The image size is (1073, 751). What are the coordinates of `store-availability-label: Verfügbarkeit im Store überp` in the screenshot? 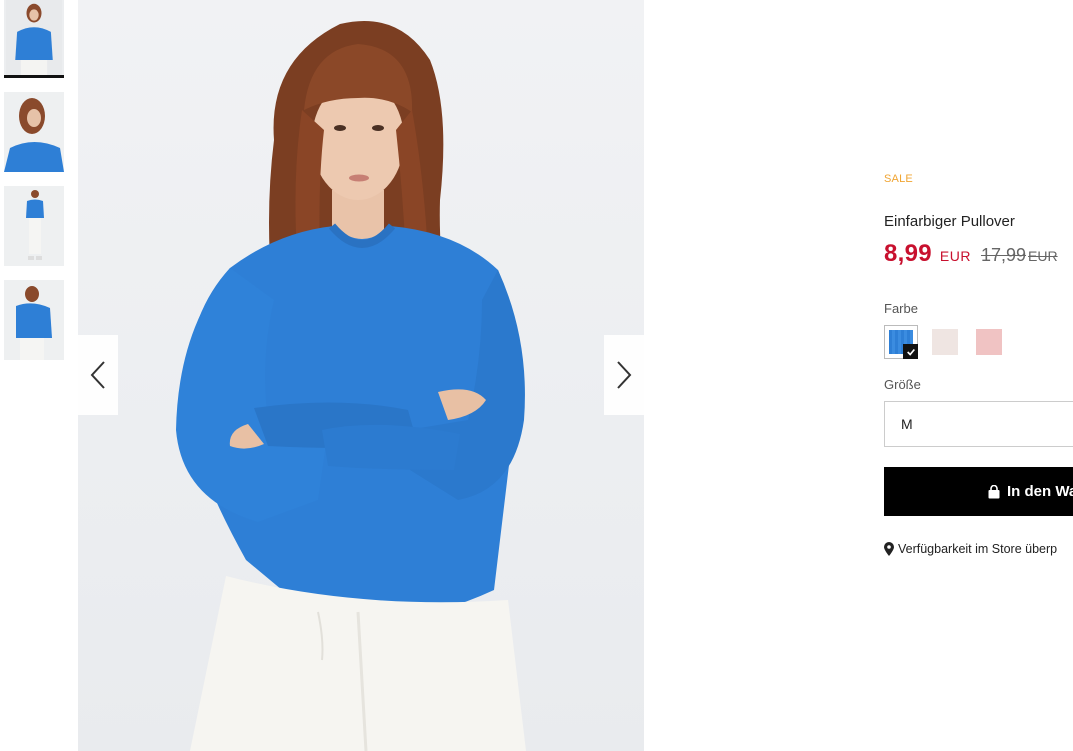 It's located at (978, 549).